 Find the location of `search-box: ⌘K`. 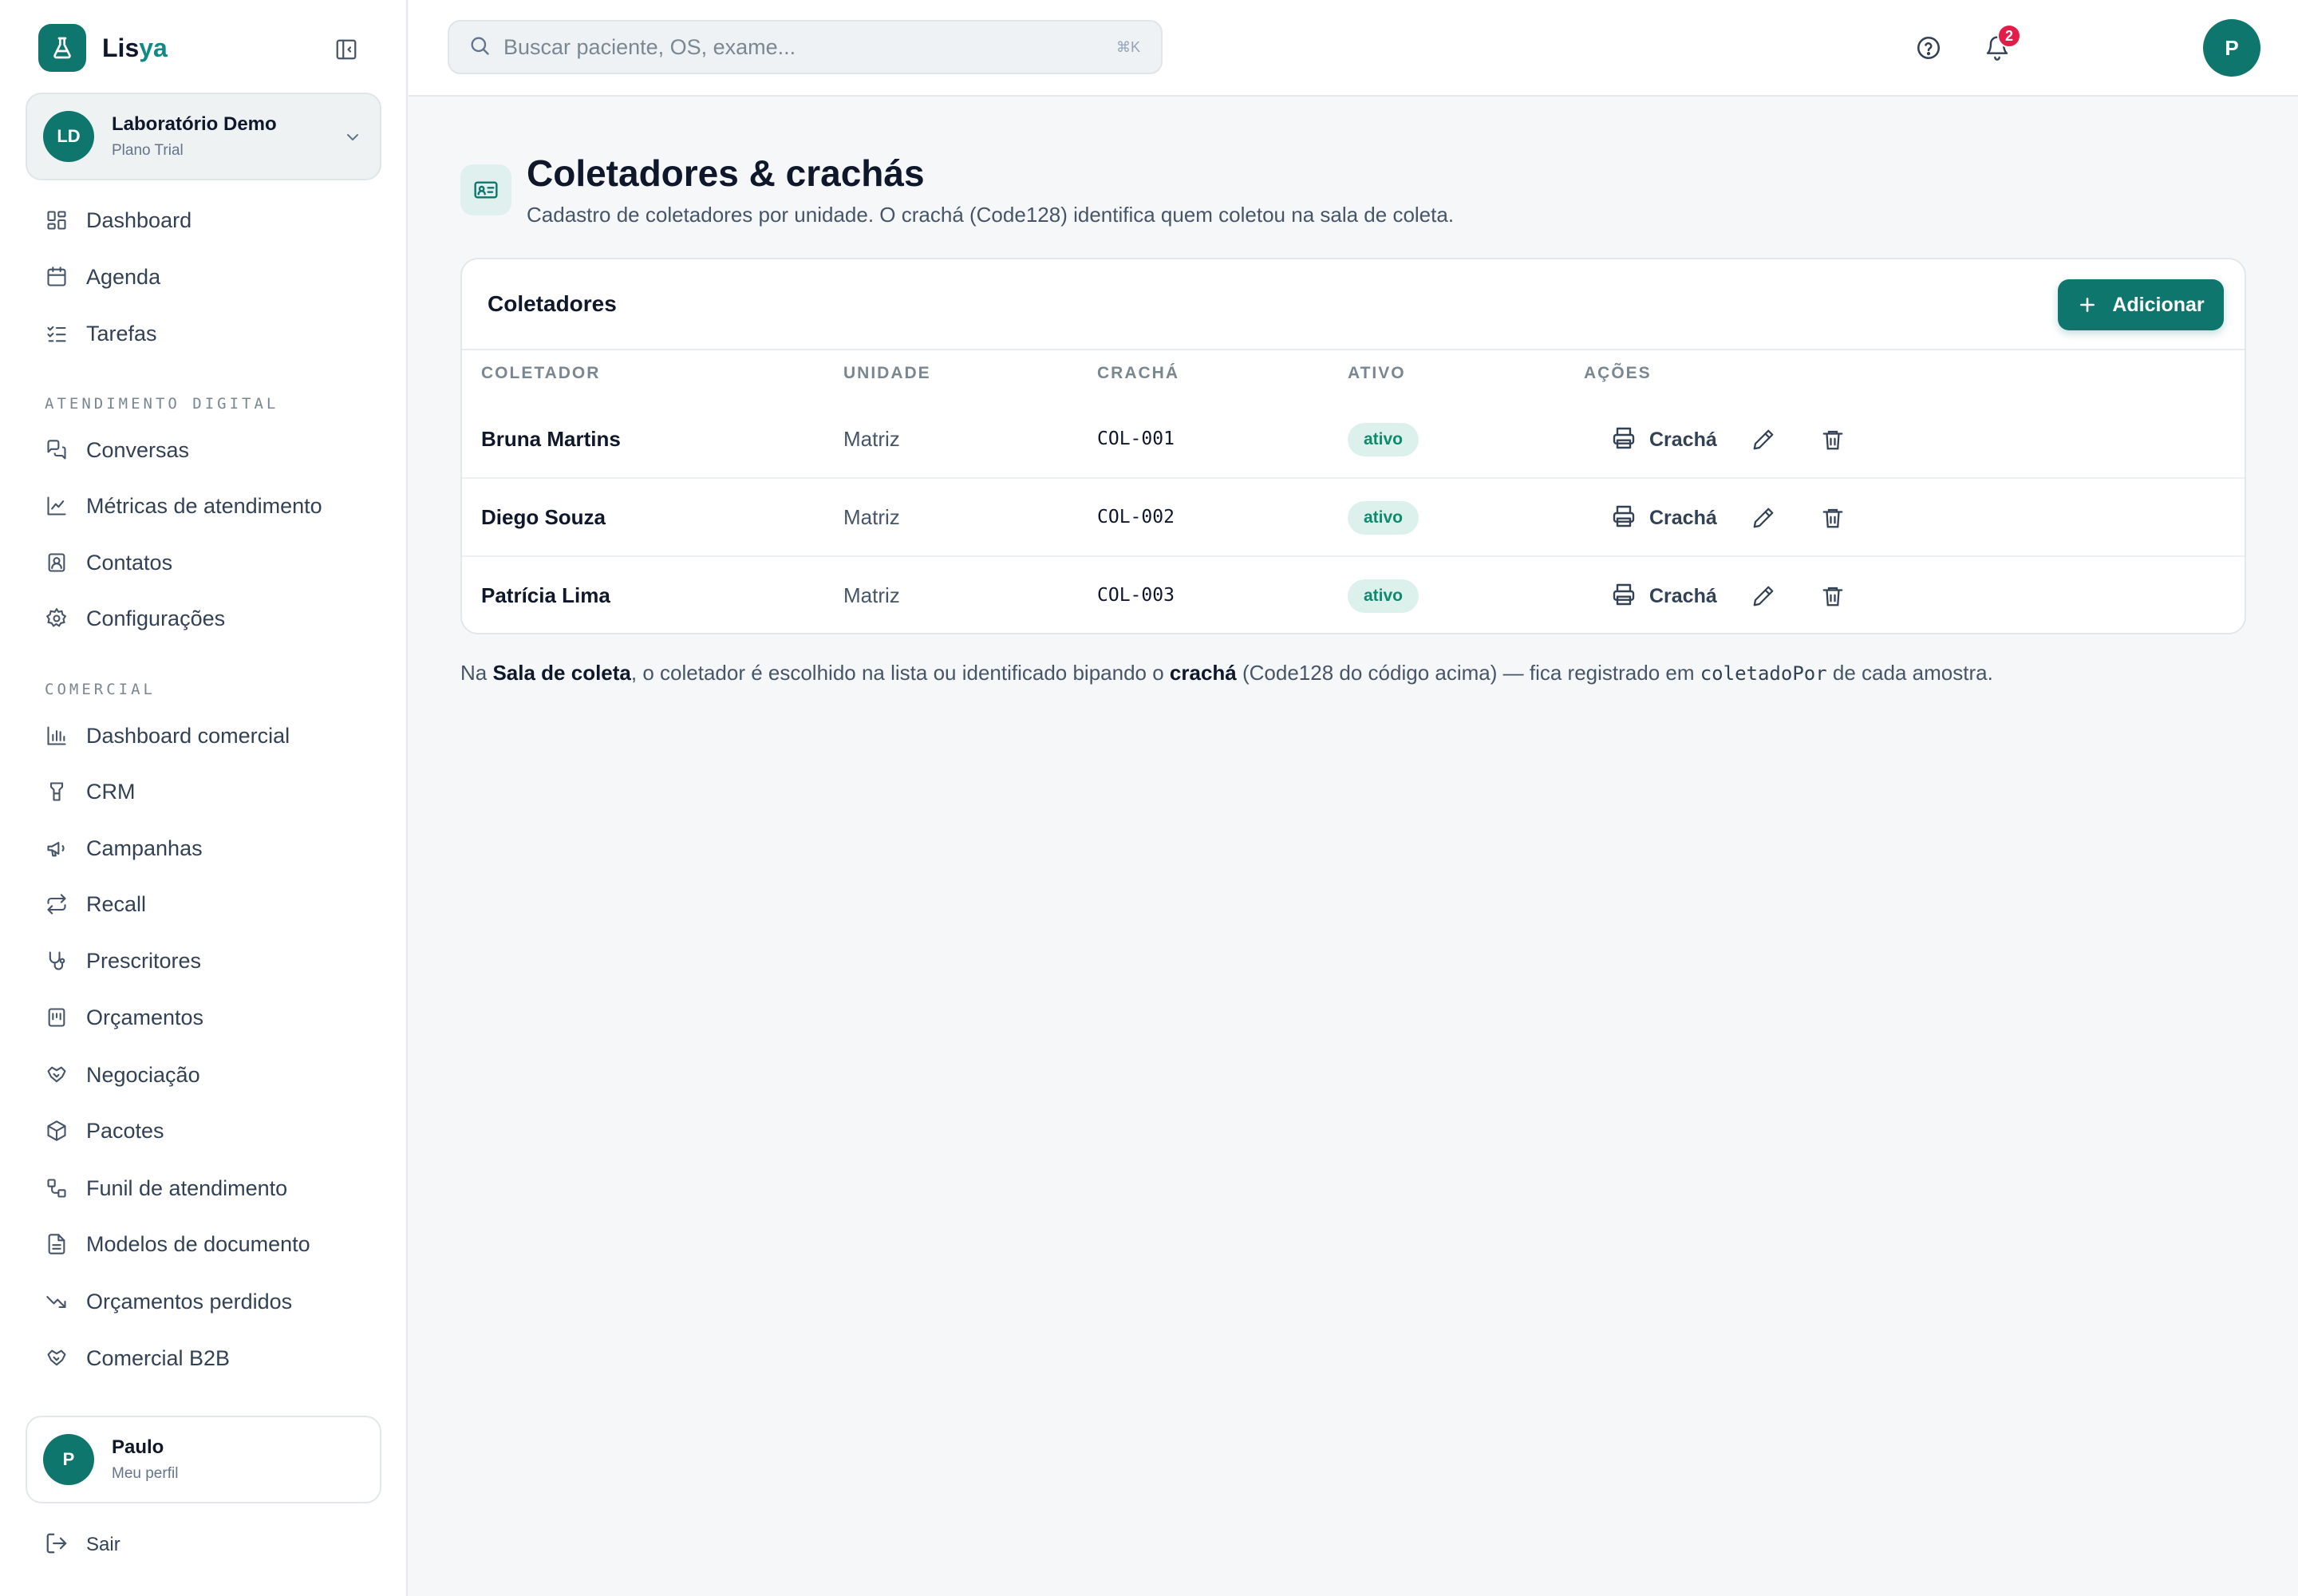

search-box: ⌘K is located at coordinates (806, 47).